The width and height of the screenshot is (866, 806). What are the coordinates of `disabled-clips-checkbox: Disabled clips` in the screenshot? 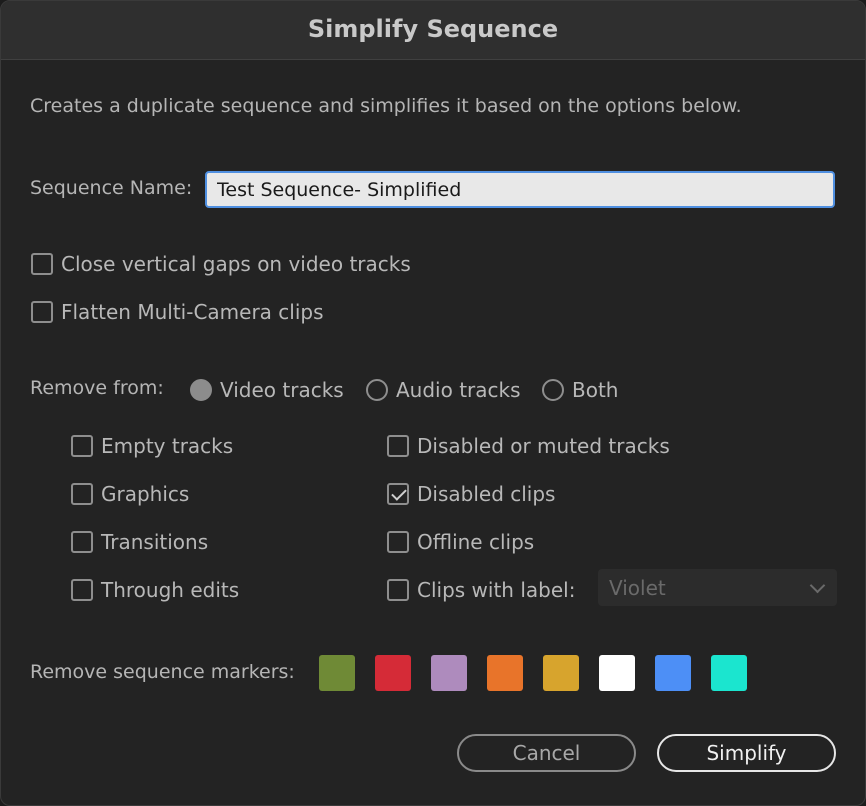 It's located at (471, 494).